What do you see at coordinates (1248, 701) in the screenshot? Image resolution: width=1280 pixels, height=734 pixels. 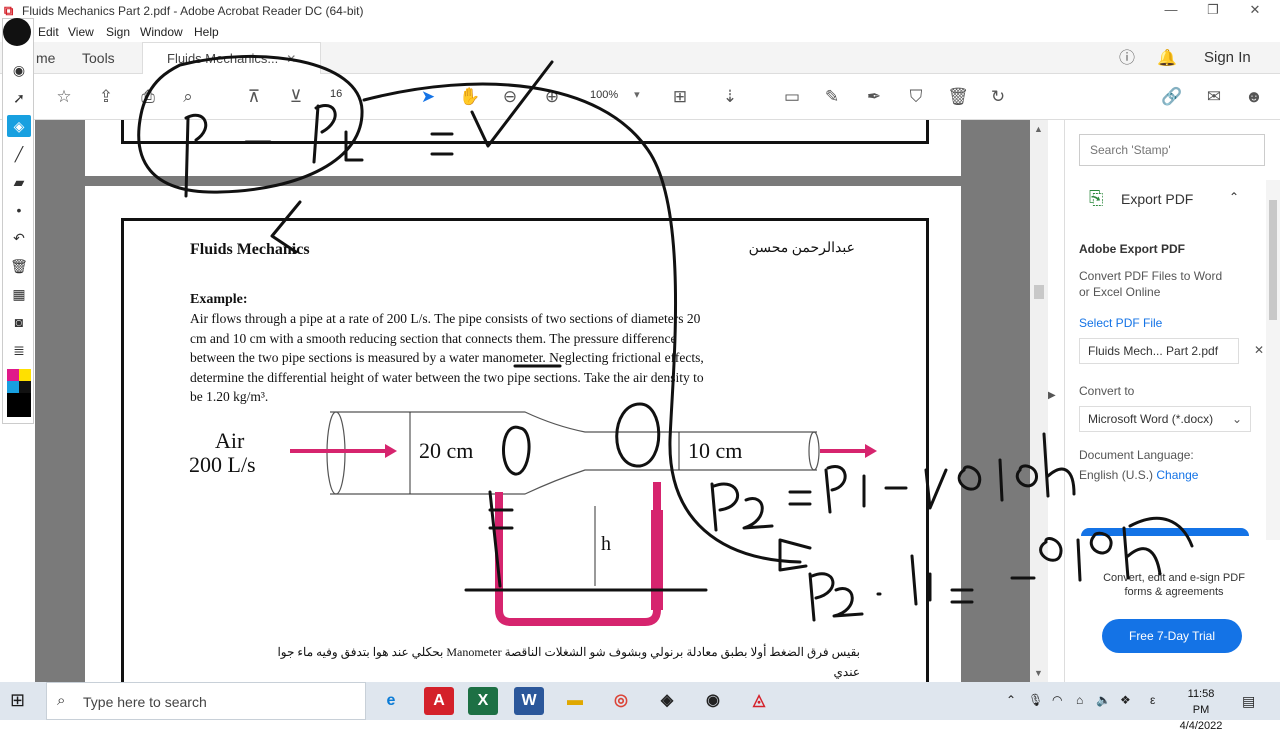 I see `notifications-icon: ▤` at bounding box center [1248, 701].